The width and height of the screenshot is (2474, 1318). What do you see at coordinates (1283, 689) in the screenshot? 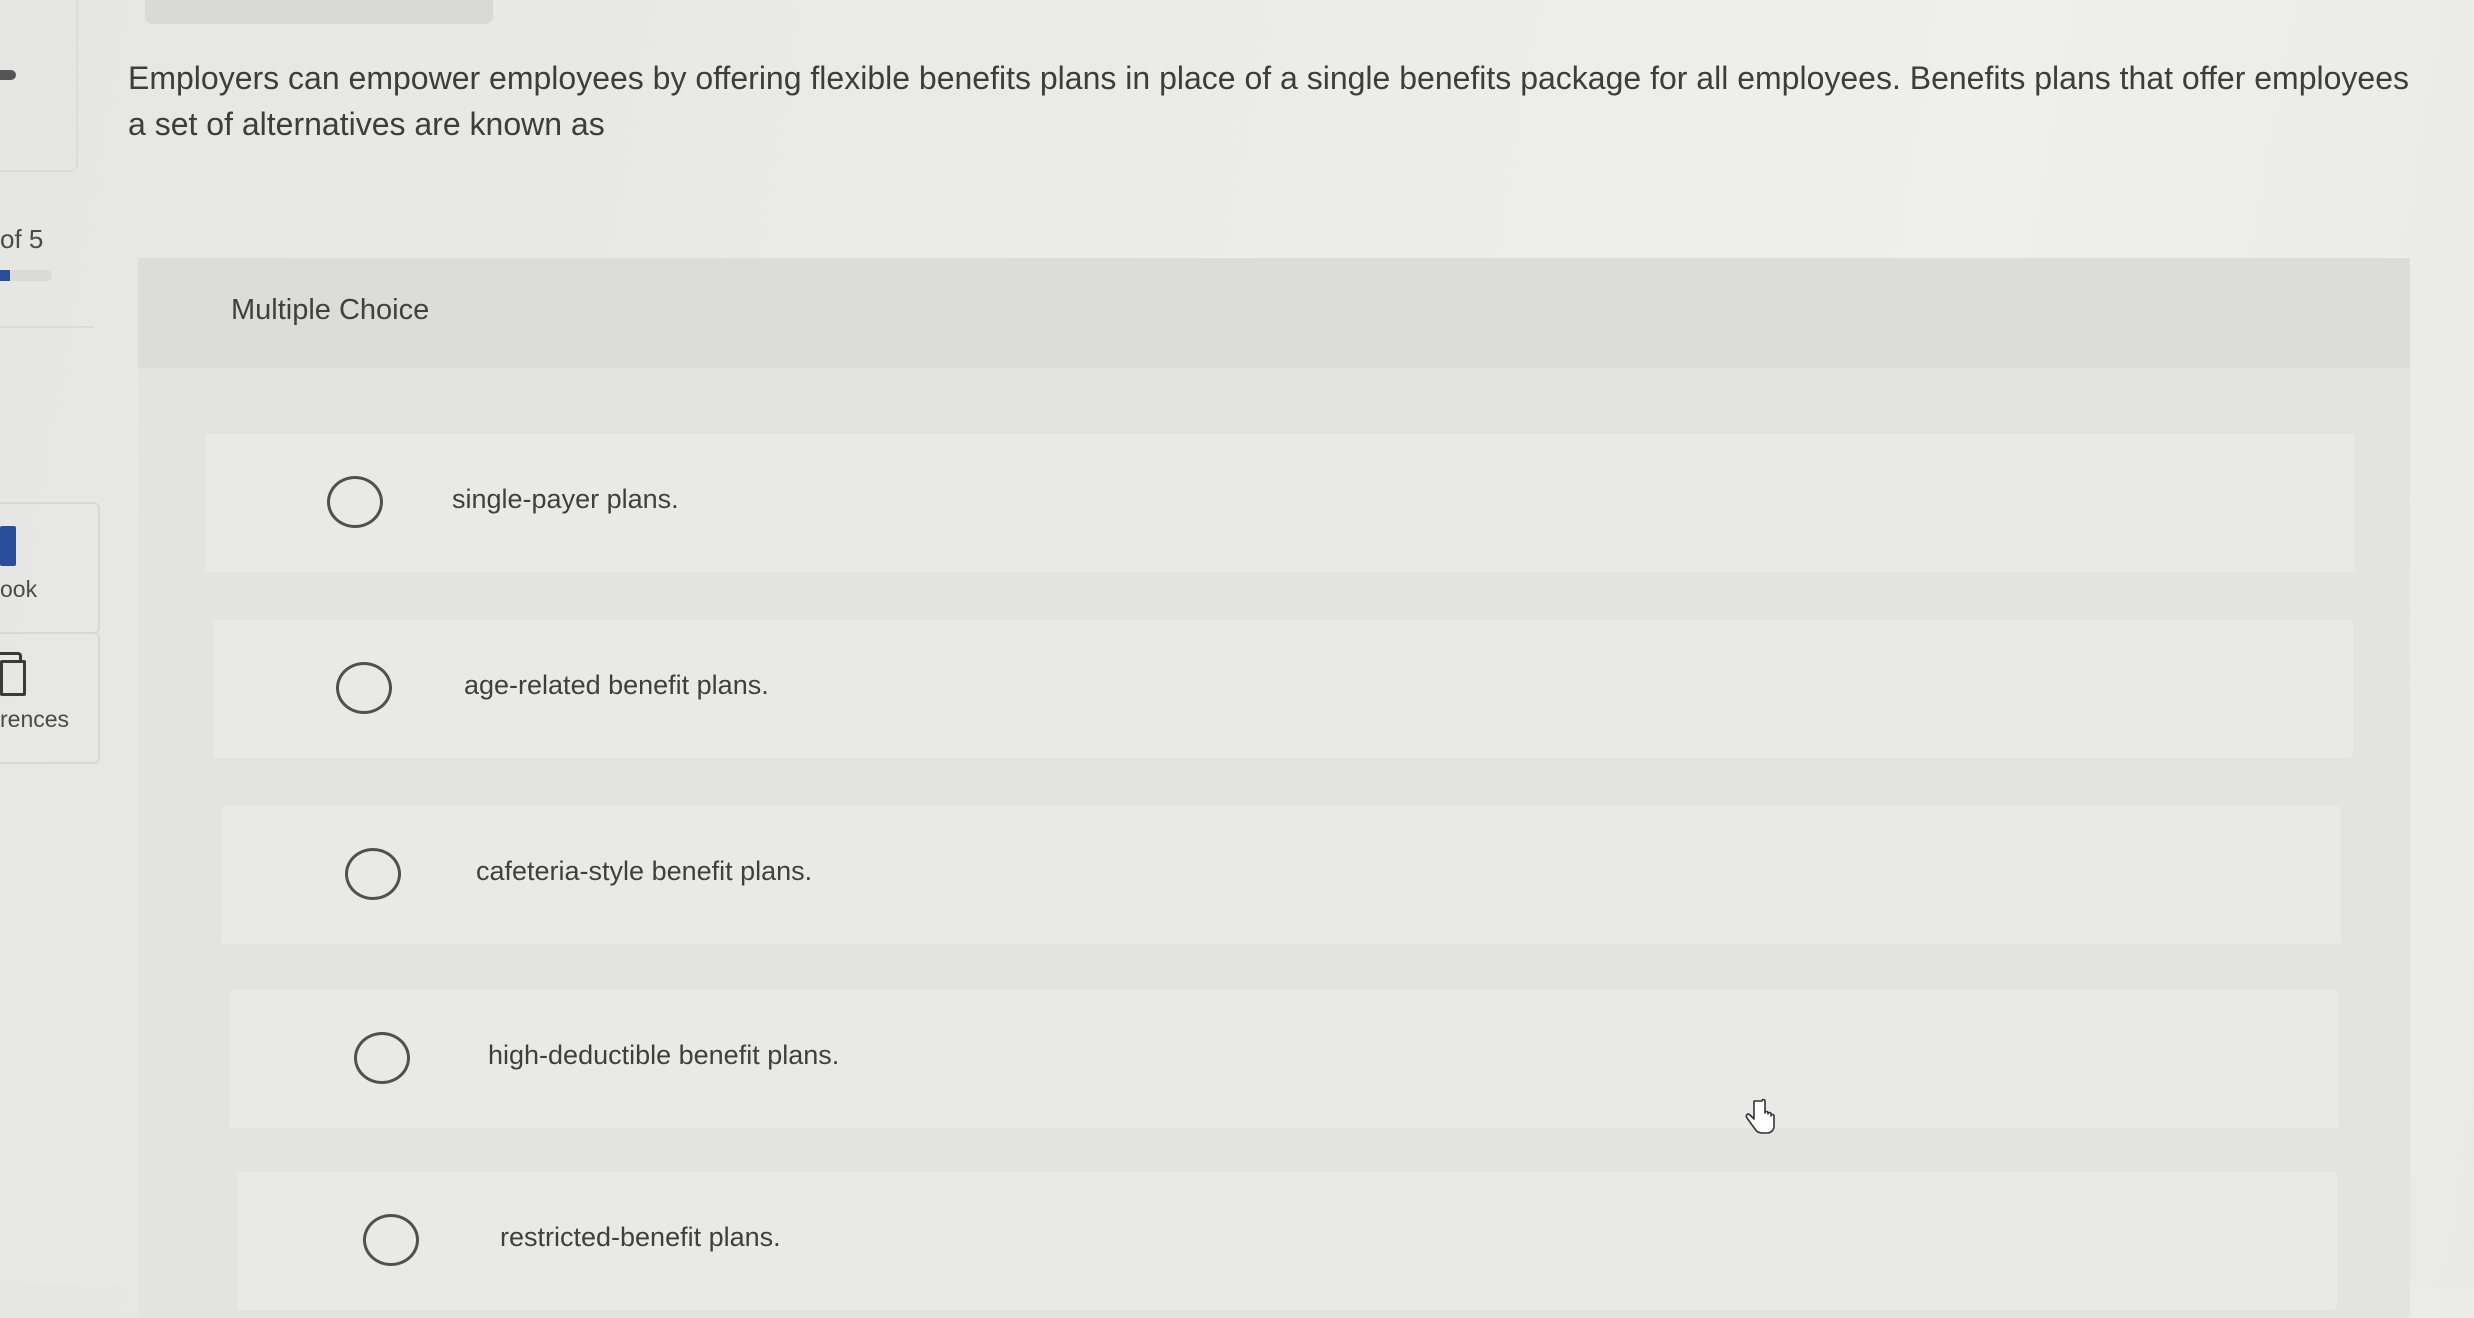
I see `choice-option-2: age-related benefit plans.` at bounding box center [1283, 689].